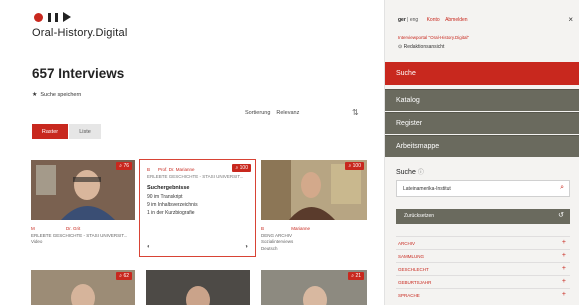 This screenshot has width=579, height=305. I want to click on record-icon, so click(38, 17).